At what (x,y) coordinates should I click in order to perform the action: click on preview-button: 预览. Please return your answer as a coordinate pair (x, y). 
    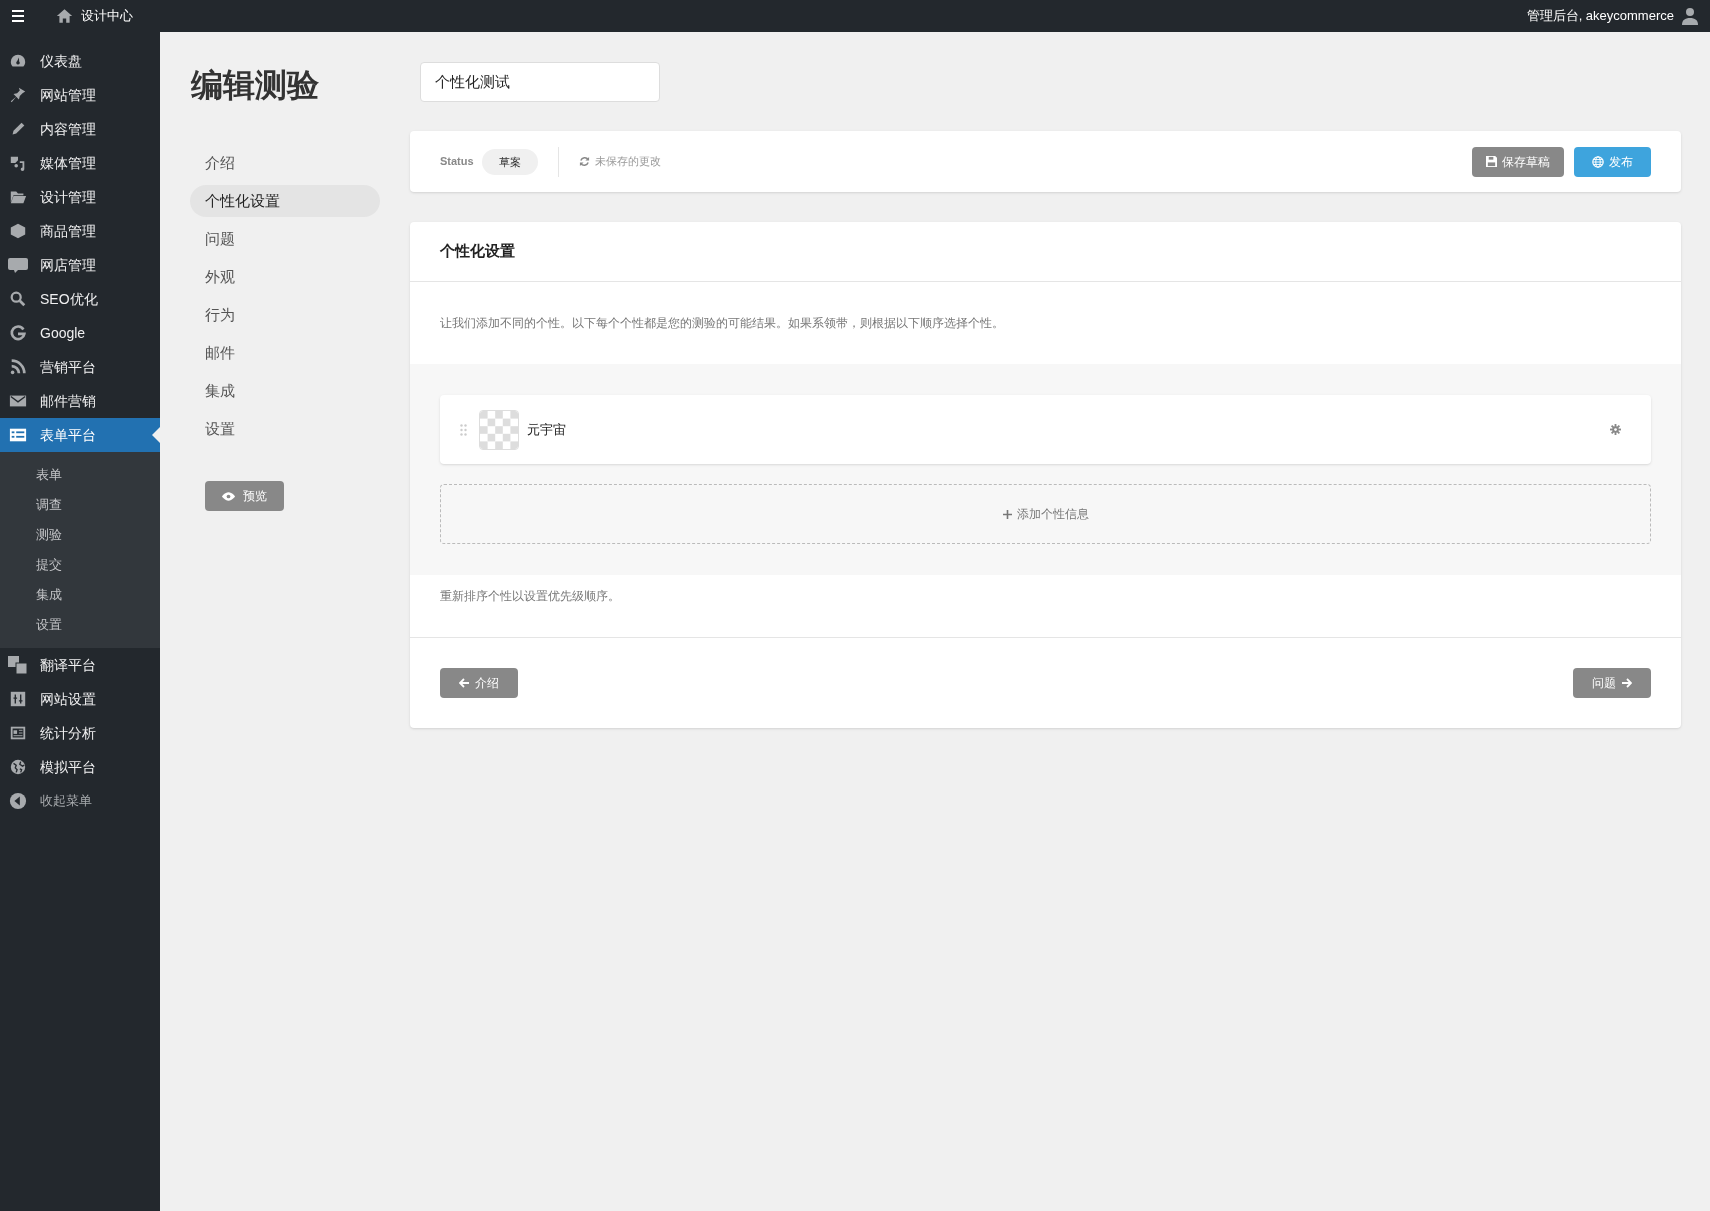
    Looking at the image, I should click on (244, 496).